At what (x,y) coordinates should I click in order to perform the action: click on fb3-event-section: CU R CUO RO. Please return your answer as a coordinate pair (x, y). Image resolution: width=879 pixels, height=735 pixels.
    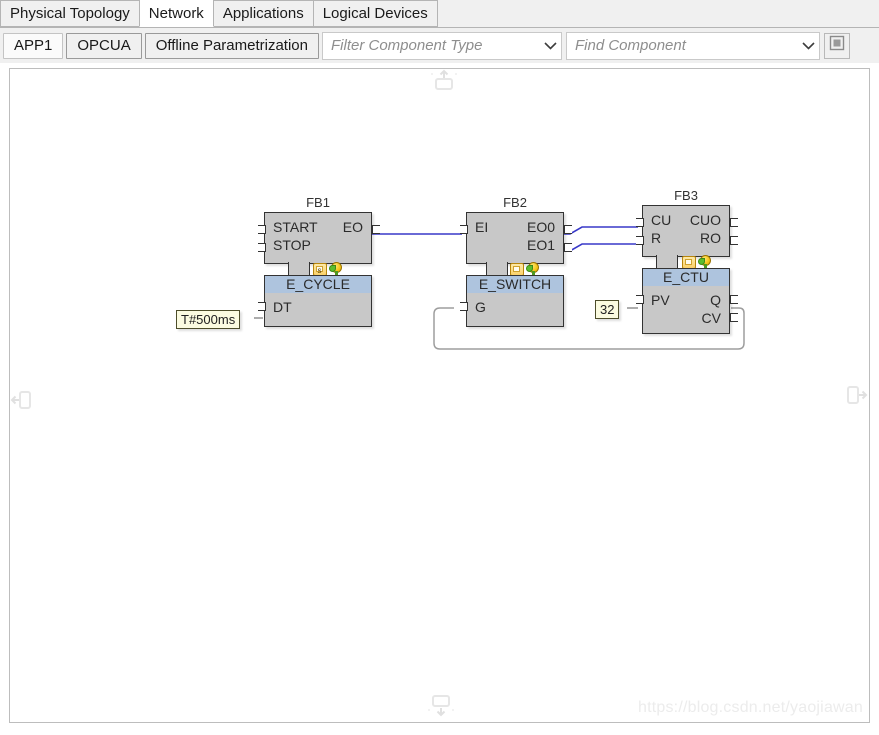
    Looking at the image, I should click on (686, 231).